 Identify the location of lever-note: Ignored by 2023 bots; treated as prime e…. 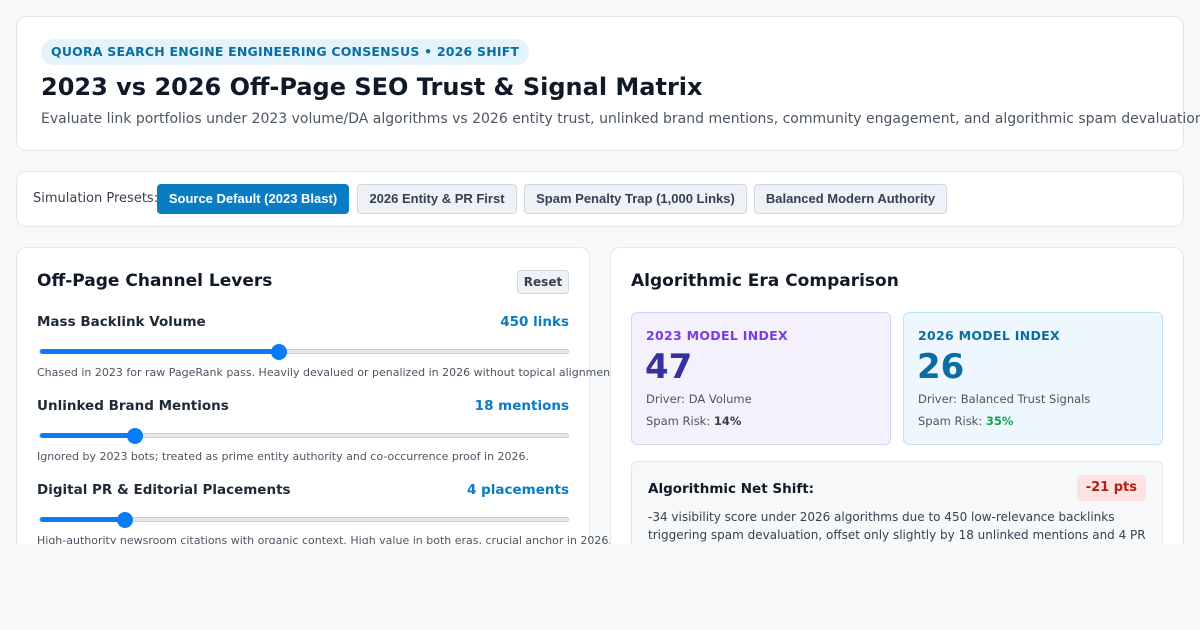
(283, 456).